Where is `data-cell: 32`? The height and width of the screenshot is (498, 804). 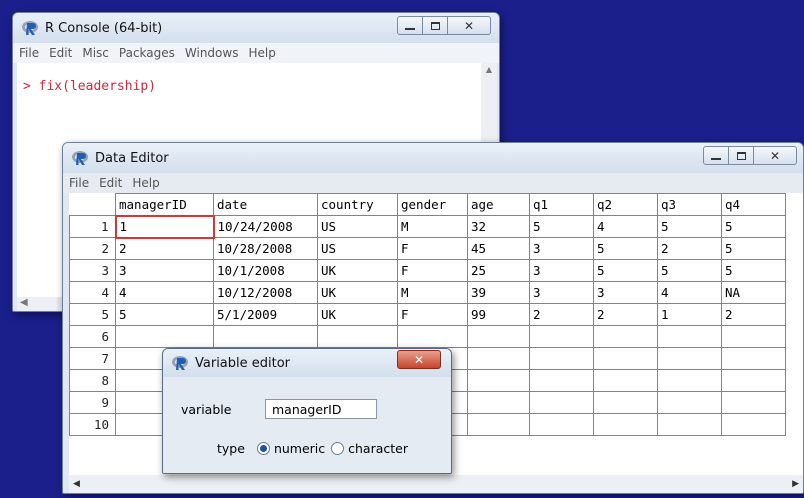 data-cell: 32 is located at coordinates (498, 226).